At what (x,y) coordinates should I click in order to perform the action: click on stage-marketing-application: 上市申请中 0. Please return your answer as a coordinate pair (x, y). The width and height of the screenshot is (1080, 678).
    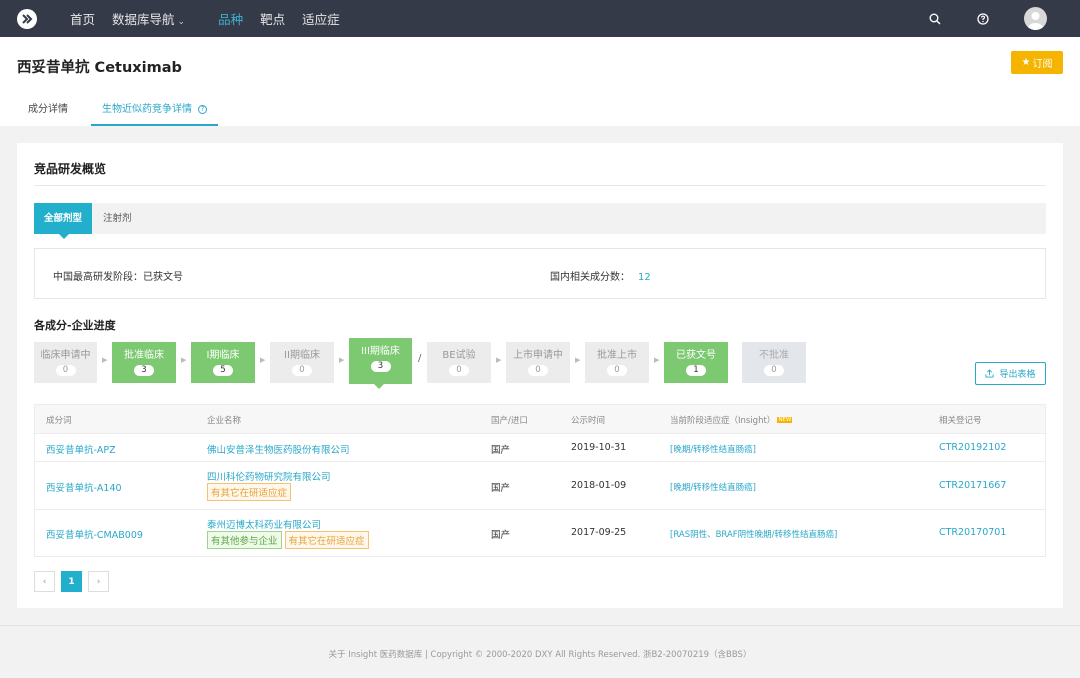
    Looking at the image, I should click on (538, 362).